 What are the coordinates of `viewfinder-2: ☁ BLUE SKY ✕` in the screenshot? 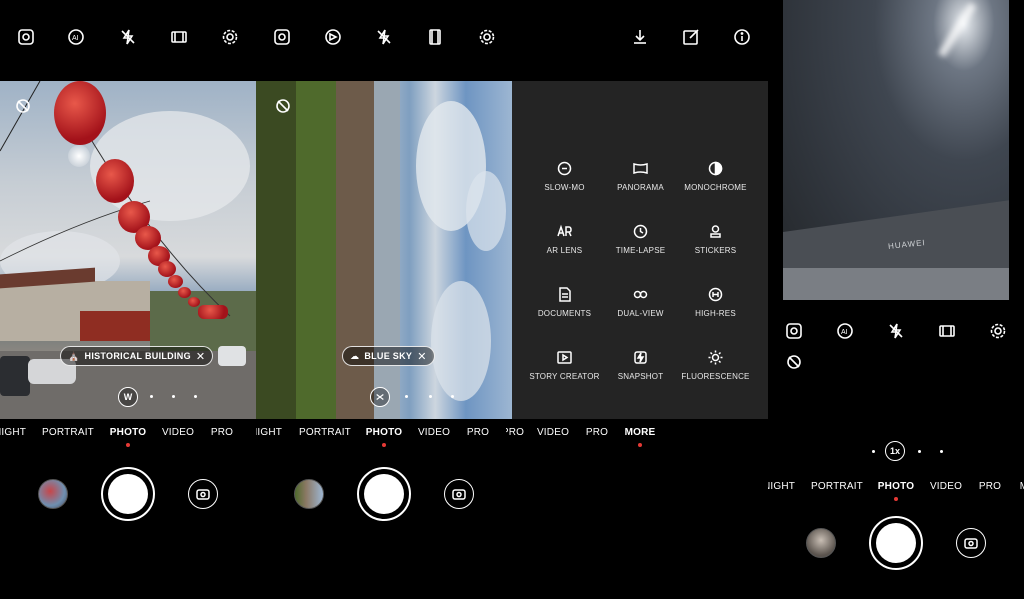 It's located at (384, 250).